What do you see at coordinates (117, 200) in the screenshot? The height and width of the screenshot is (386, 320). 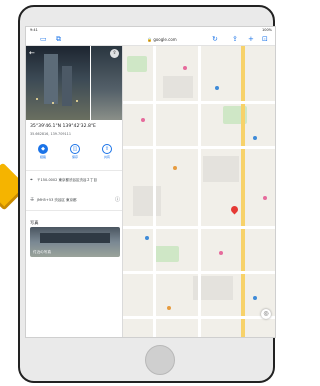 I see `info-icon: ⓘ` at bounding box center [117, 200].